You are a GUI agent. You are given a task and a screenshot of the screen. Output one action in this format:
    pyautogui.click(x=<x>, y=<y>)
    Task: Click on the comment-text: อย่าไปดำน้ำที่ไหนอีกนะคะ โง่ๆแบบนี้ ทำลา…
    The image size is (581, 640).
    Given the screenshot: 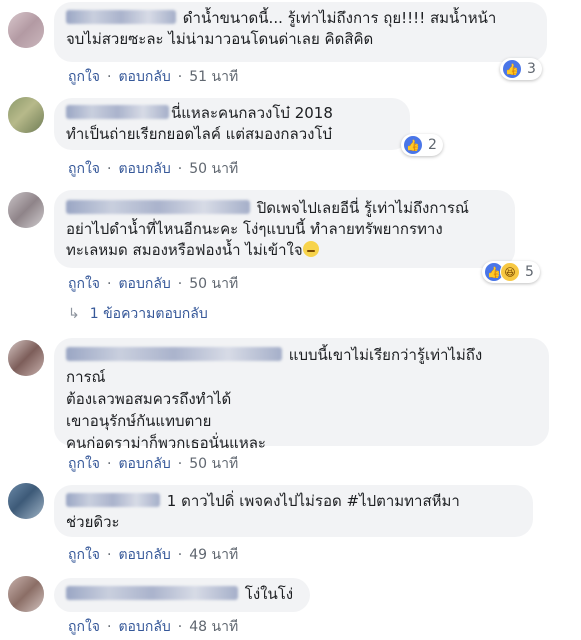 What is the action you would take?
    pyautogui.click(x=254, y=229)
    